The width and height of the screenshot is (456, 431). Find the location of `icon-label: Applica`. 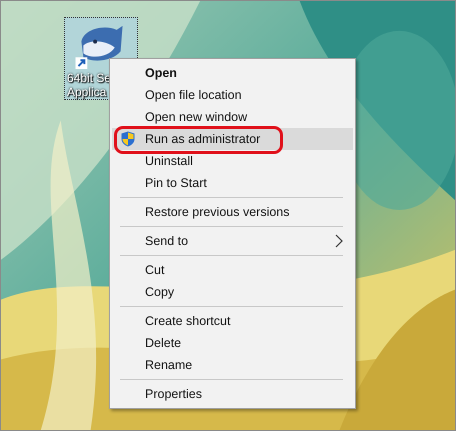

icon-label: Applica is located at coordinates (86, 92).